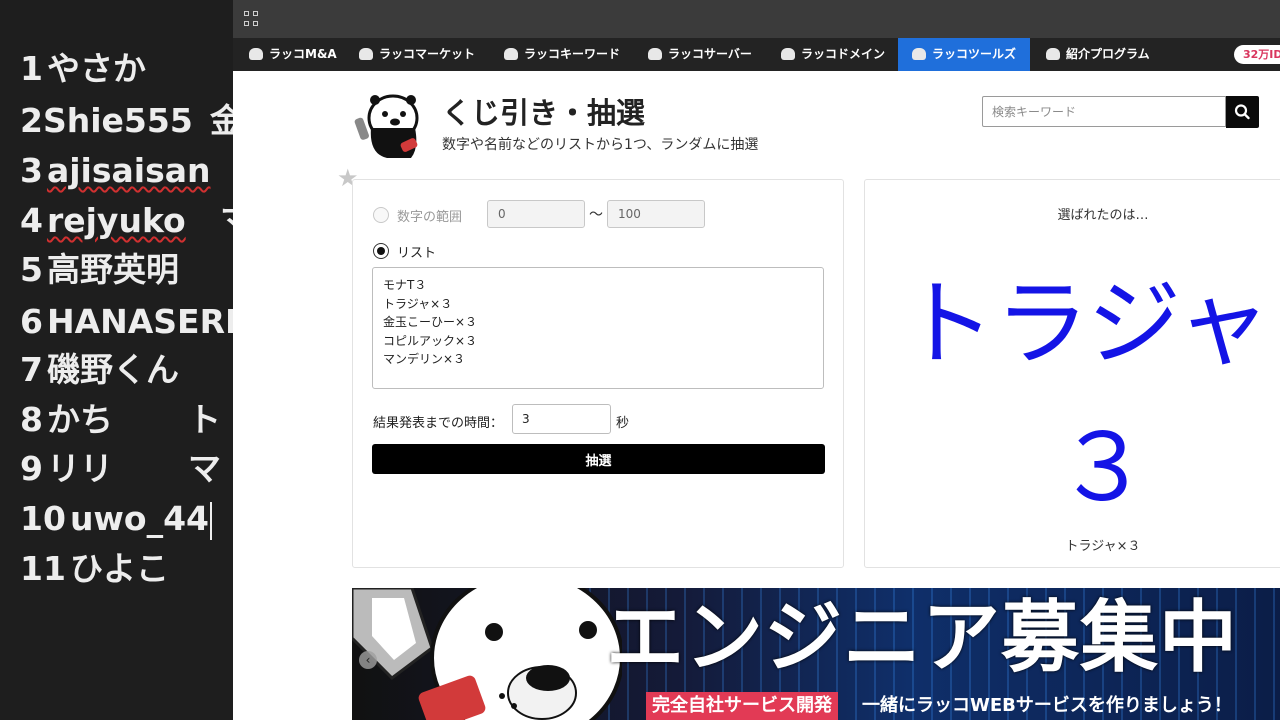  I want to click on list-row: 10 uwo_44, so click(116, 519).